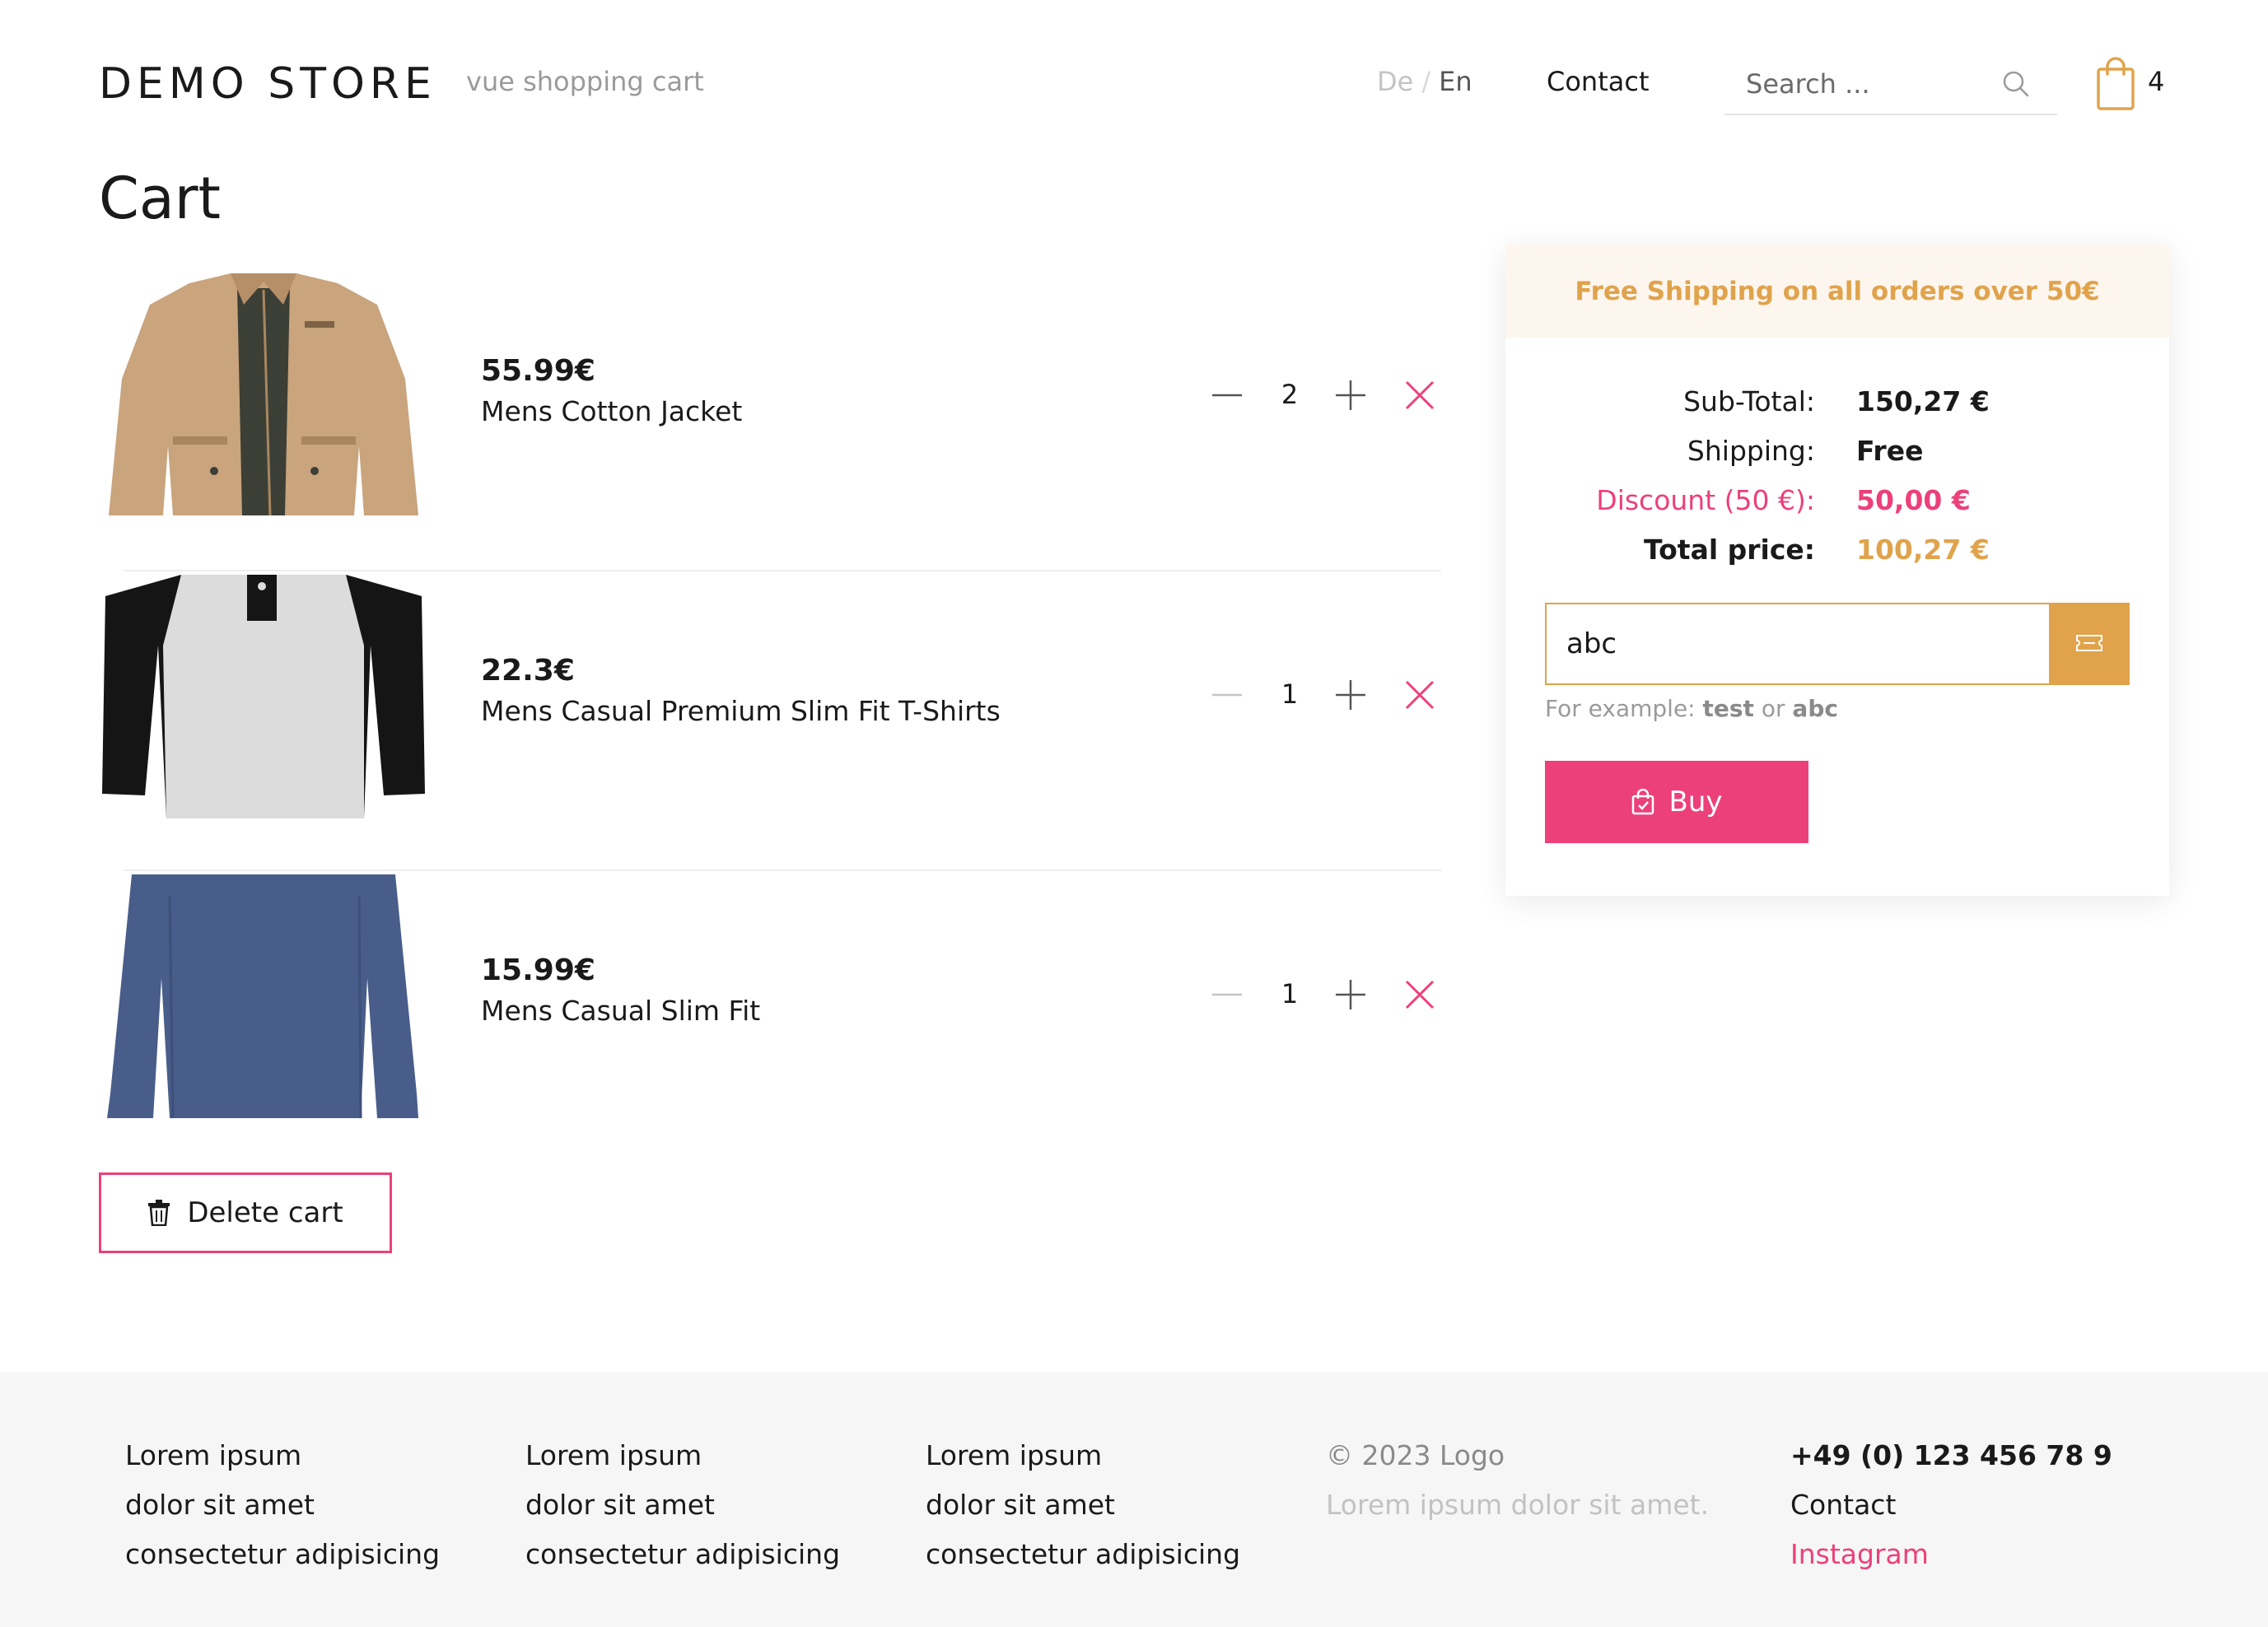 The height and width of the screenshot is (1627, 2268). I want to click on cart-item: 55.99€ Mens Cotton Jacket 2, so click(770, 421).